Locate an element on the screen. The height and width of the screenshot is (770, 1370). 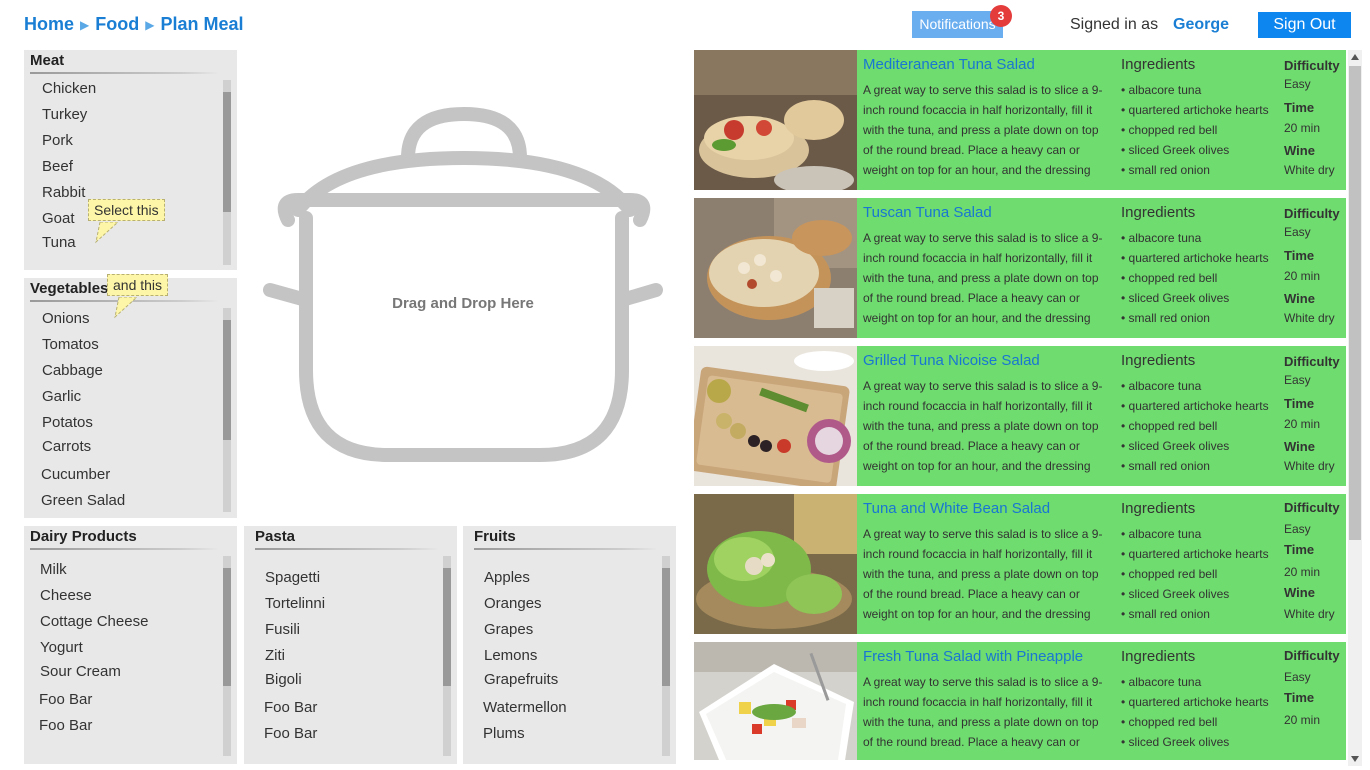
ingredient-item: • chopped red bell is located at coordinates (1169, 574).